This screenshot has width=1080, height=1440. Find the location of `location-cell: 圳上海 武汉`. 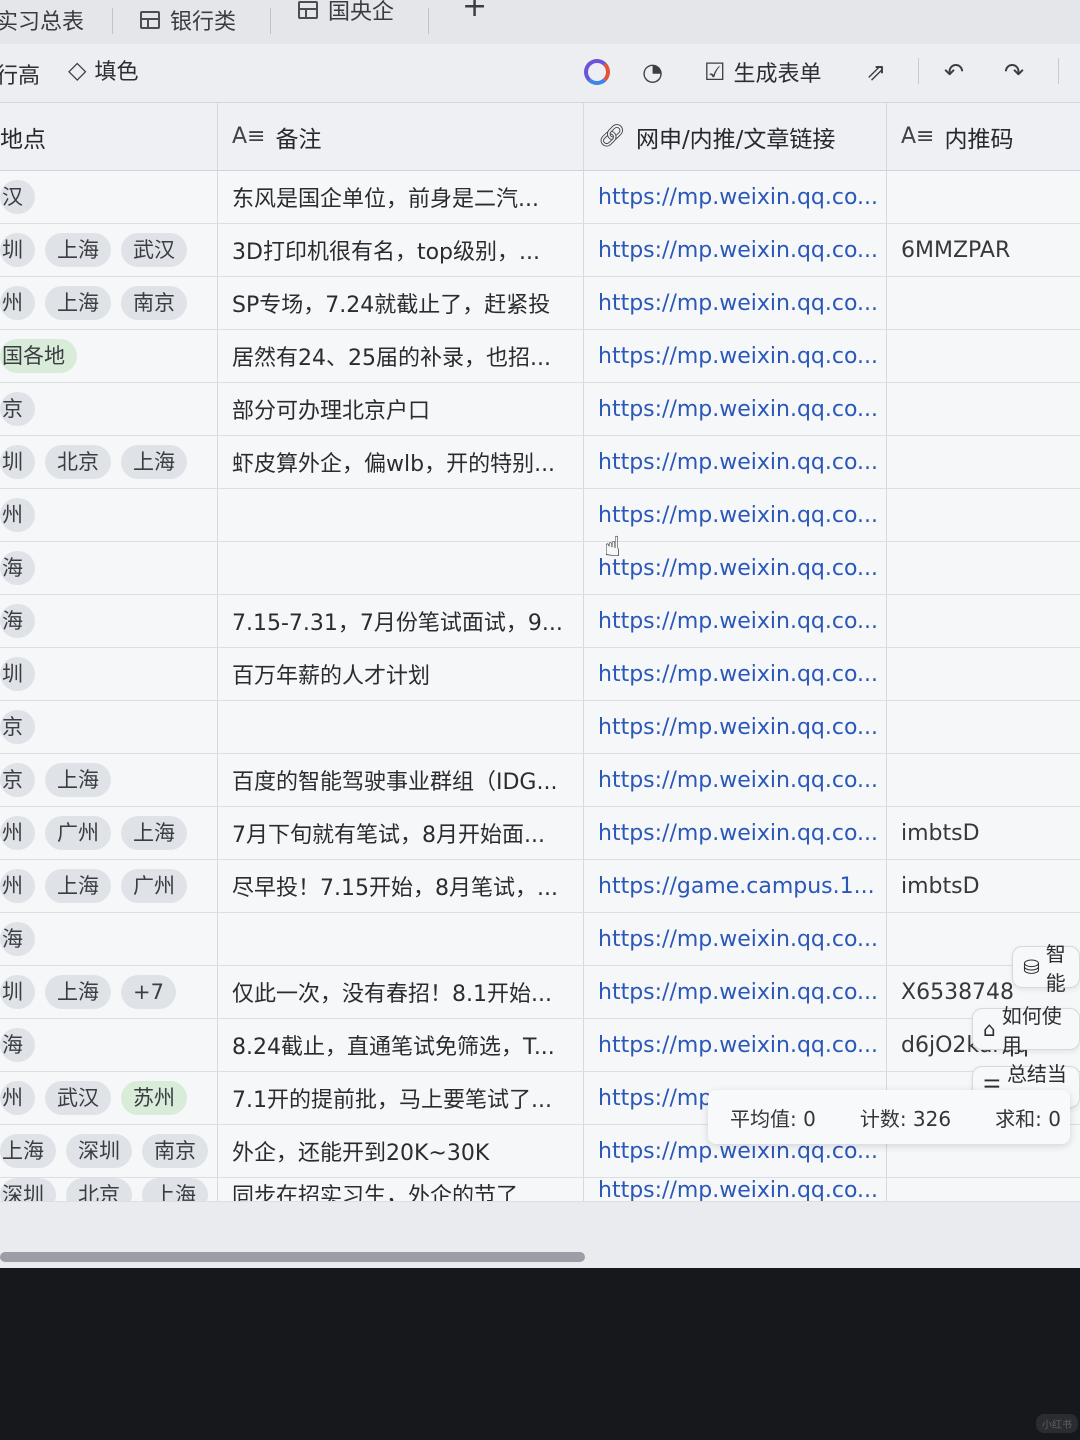

location-cell: 圳上海 武汉 is located at coordinates (109, 250).